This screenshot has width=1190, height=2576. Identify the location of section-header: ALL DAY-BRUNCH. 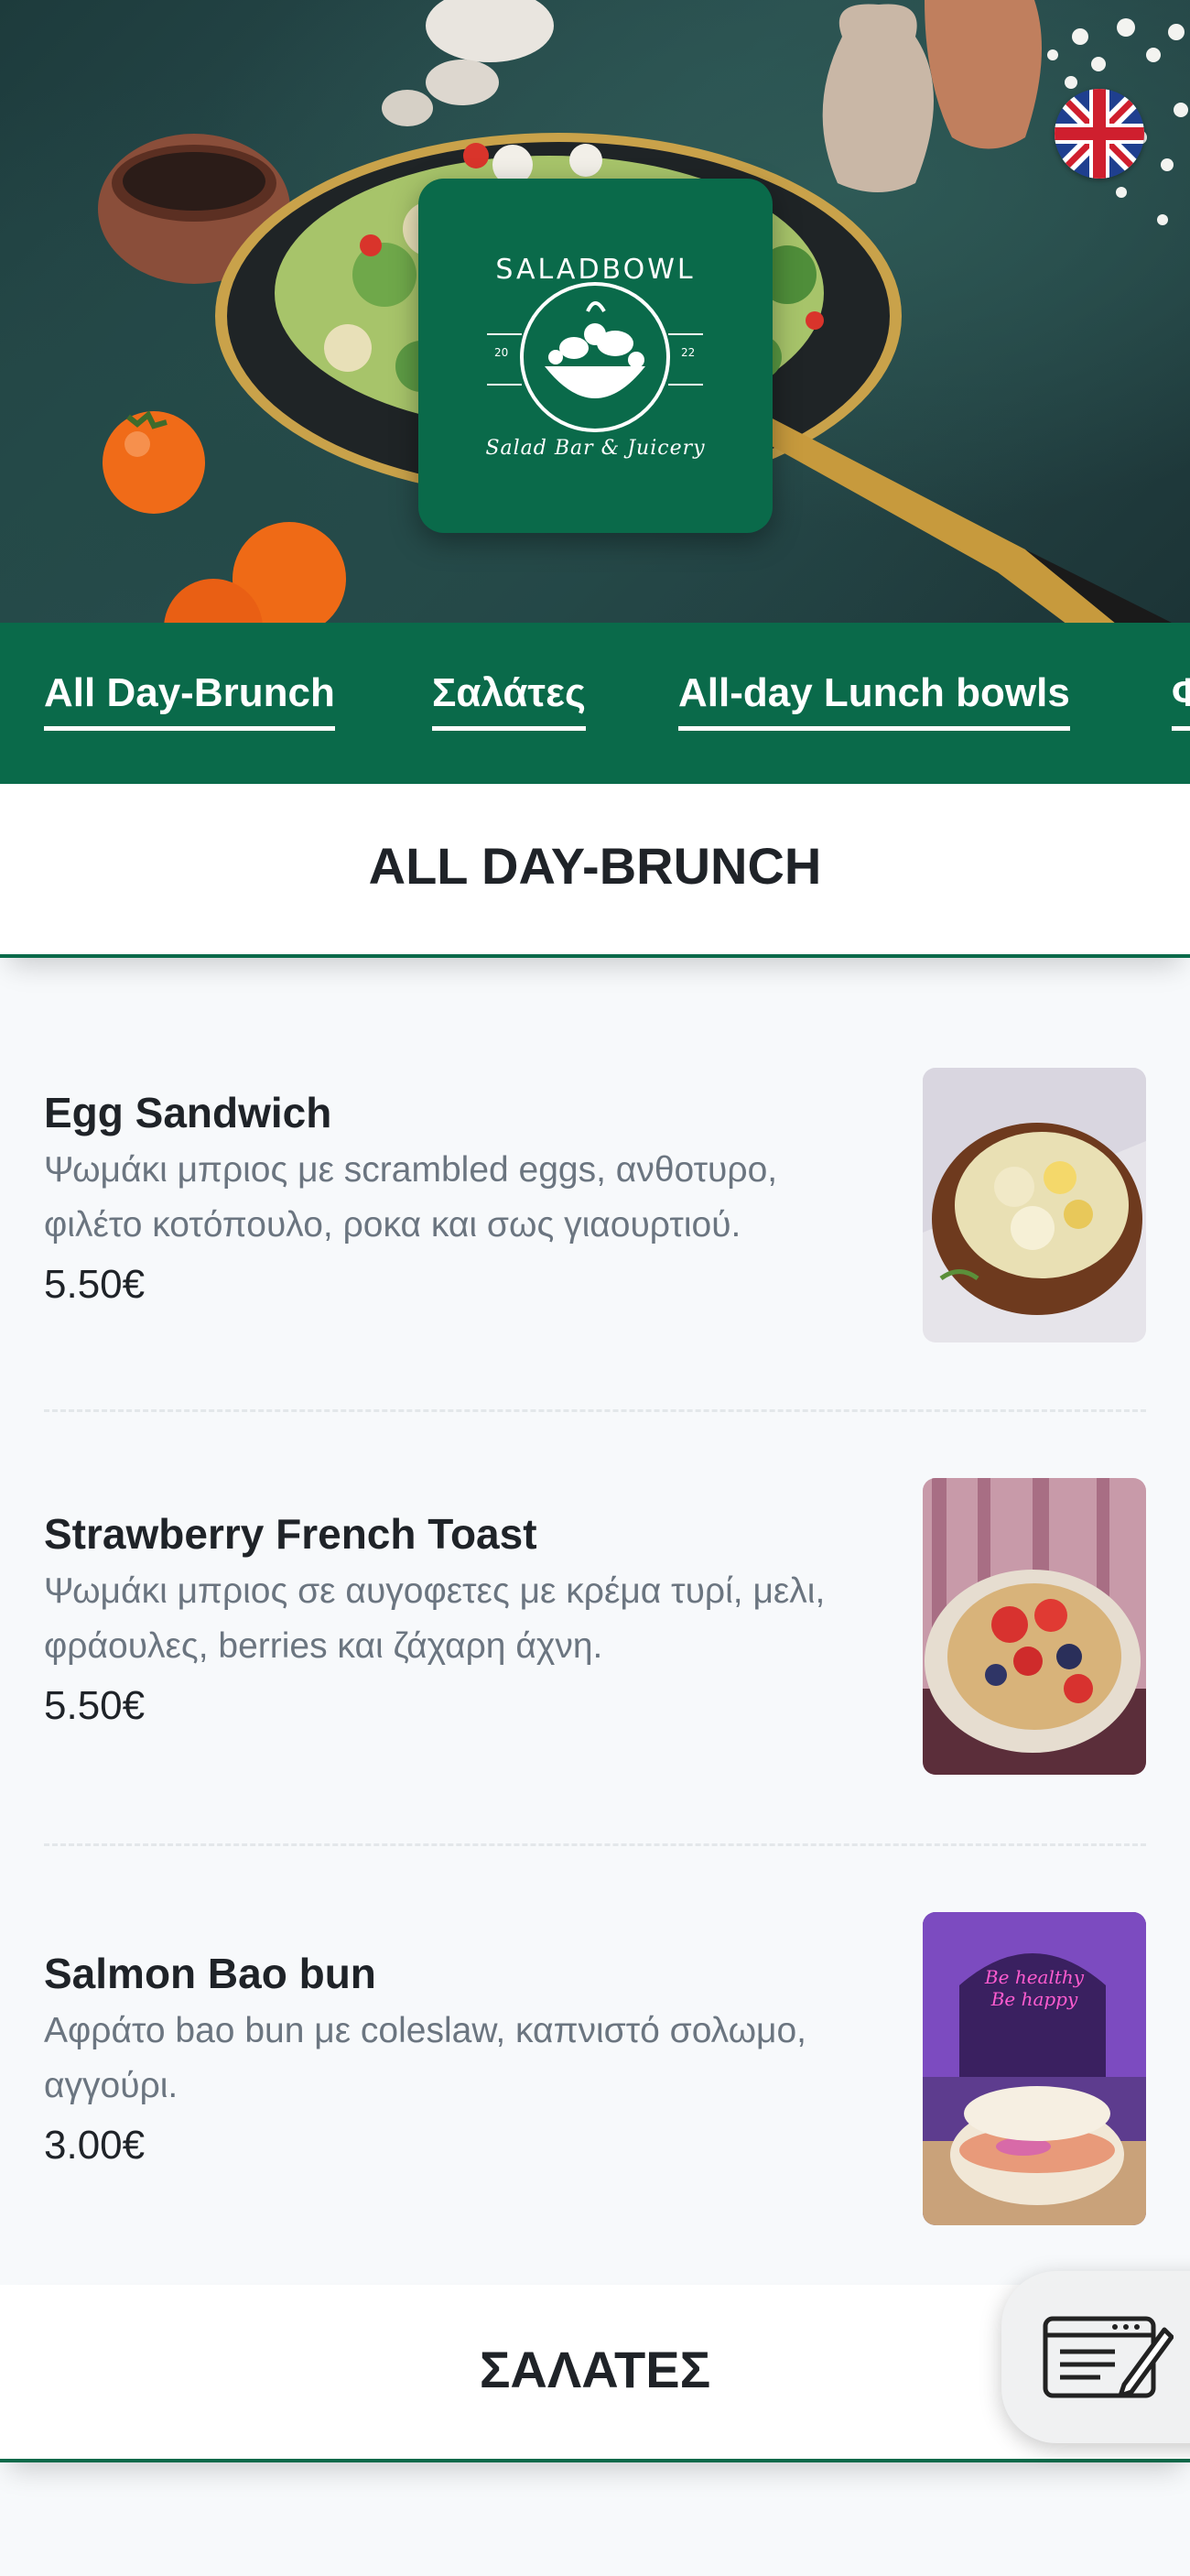
(595, 871).